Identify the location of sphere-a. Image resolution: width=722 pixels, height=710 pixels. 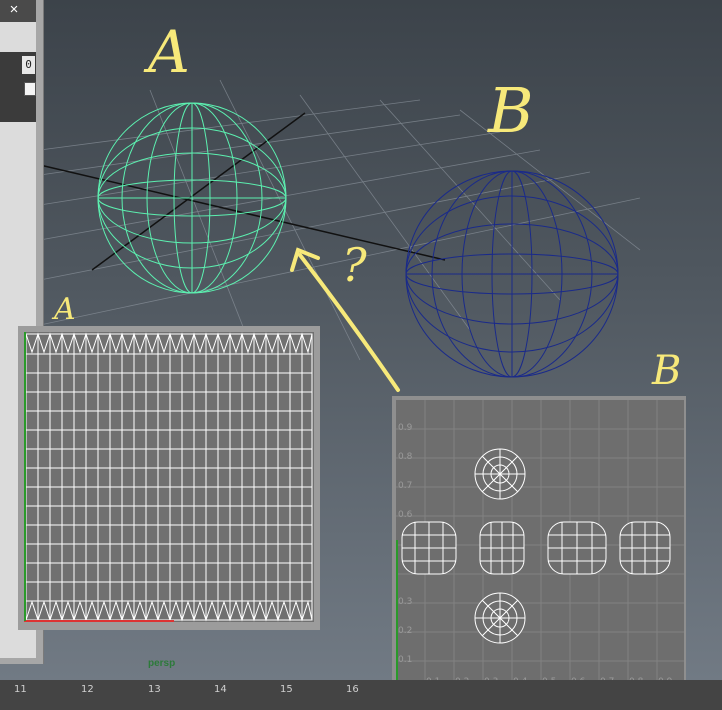
(192, 198).